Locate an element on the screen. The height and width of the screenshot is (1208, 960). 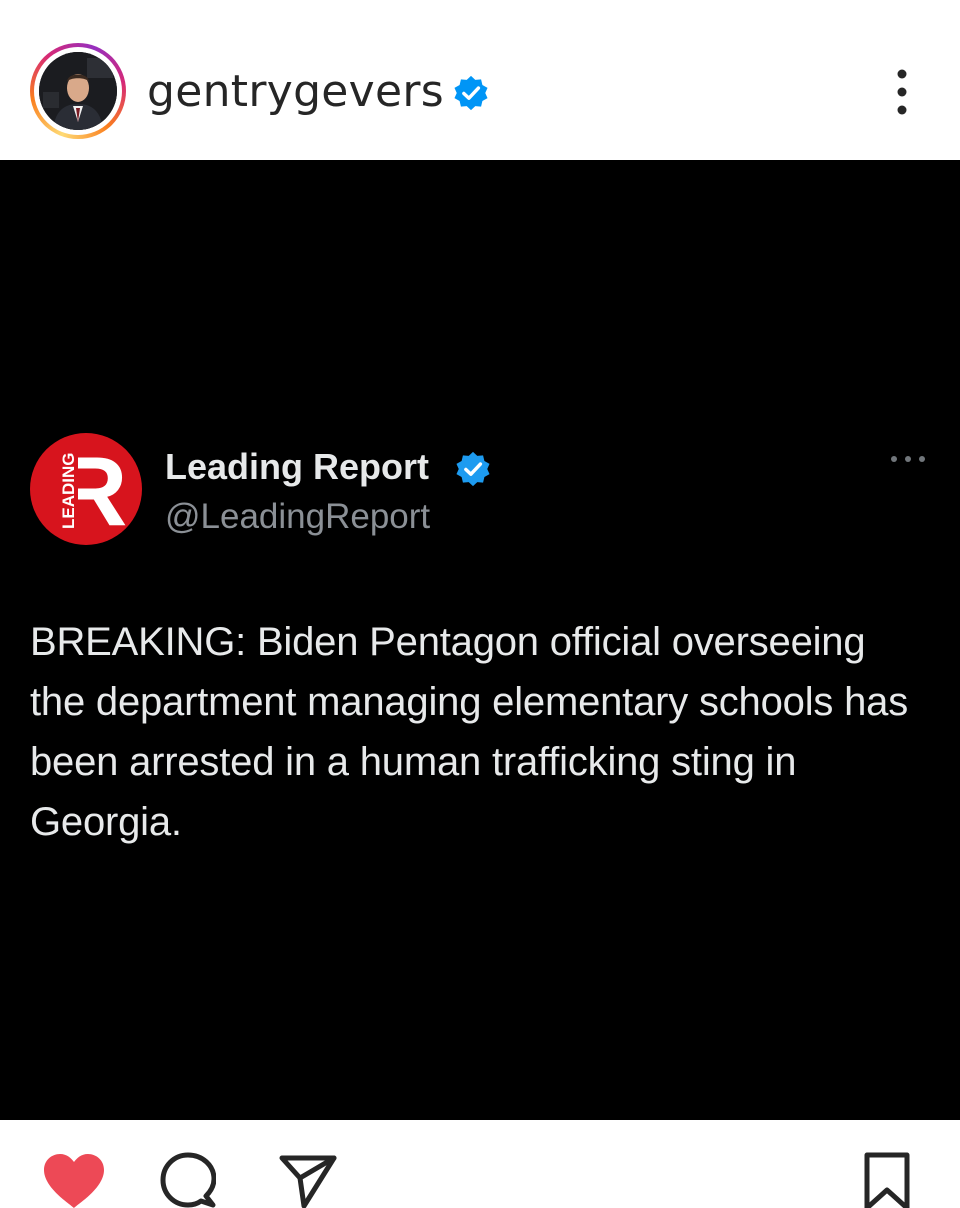
svg-text: LEADING is located at coordinates (68, 491).